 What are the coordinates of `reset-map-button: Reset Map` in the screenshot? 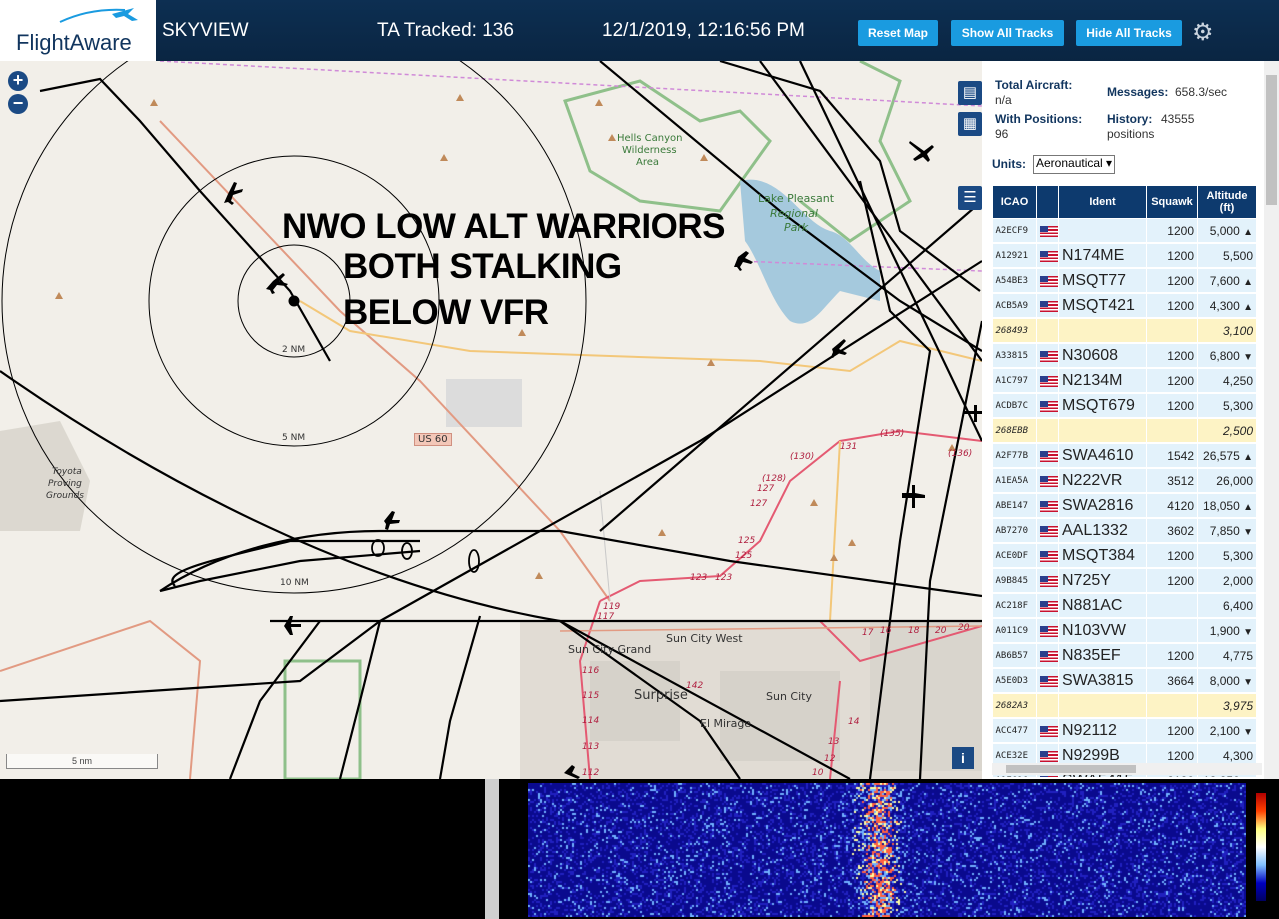 It's located at (898, 33).